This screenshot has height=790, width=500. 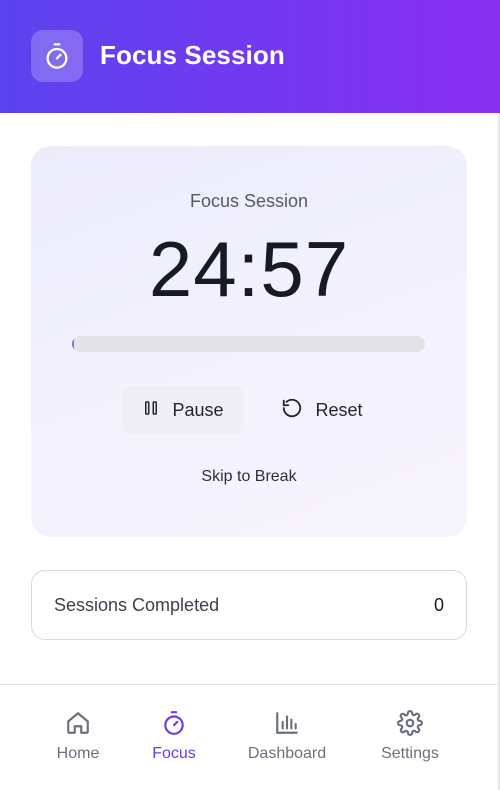 What do you see at coordinates (151, 410) in the screenshot?
I see `pause-icon` at bounding box center [151, 410].